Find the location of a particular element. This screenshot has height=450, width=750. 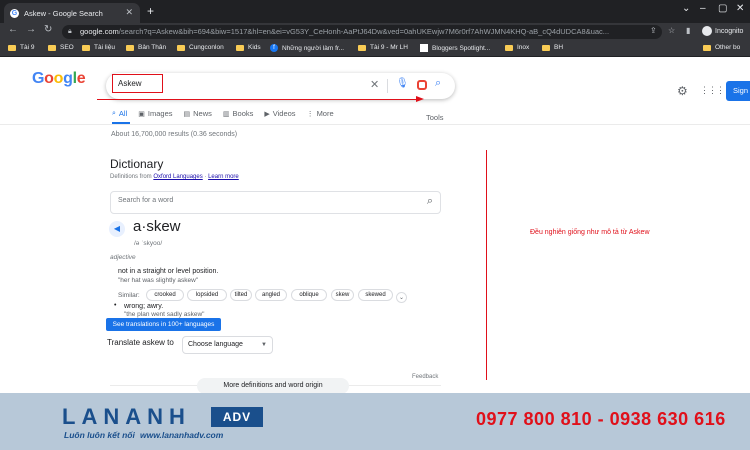

brand-slogan: Luôn luôn kết nối is located at coordinates (99, 435).